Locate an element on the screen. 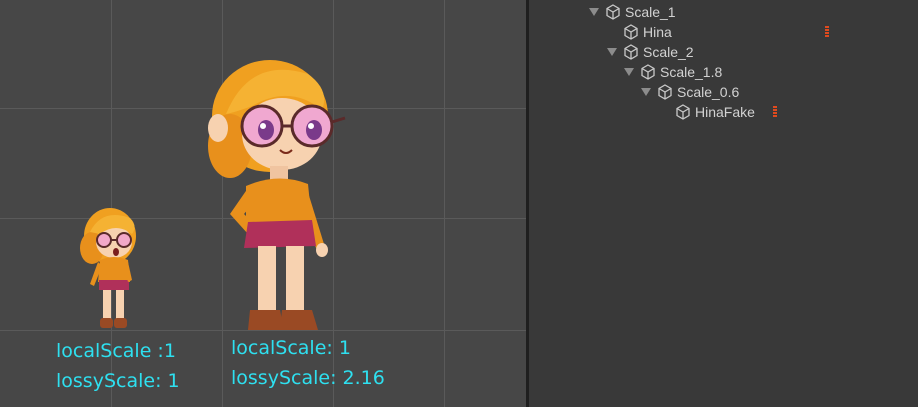 The width and height of the screenshot is (918, 407). hierarchy-item-hina: Hina is located at coordinates (647, 32).